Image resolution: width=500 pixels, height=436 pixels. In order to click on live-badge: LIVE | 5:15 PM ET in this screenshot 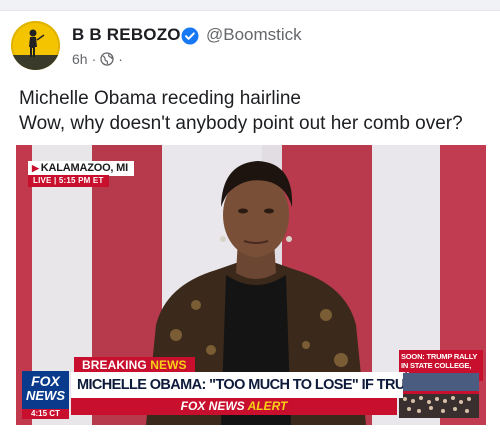, I will do `click(68, 181)`.